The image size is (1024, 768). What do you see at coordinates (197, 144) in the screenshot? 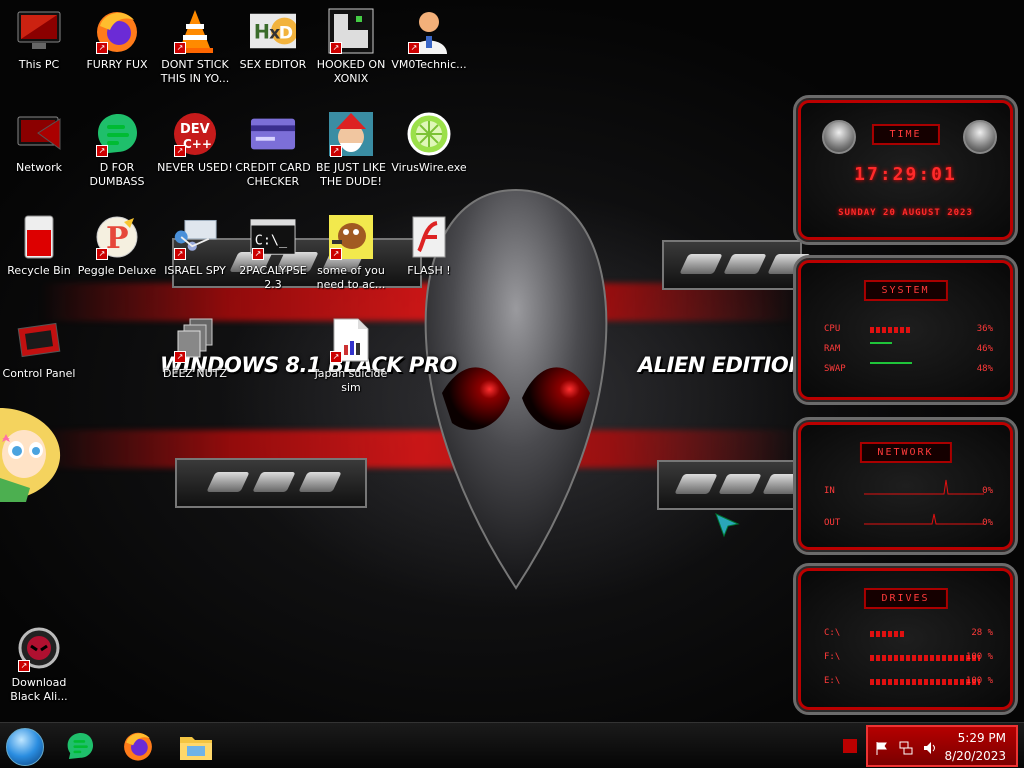
I see `svg-text: C++` at bounding box center [197, 144].